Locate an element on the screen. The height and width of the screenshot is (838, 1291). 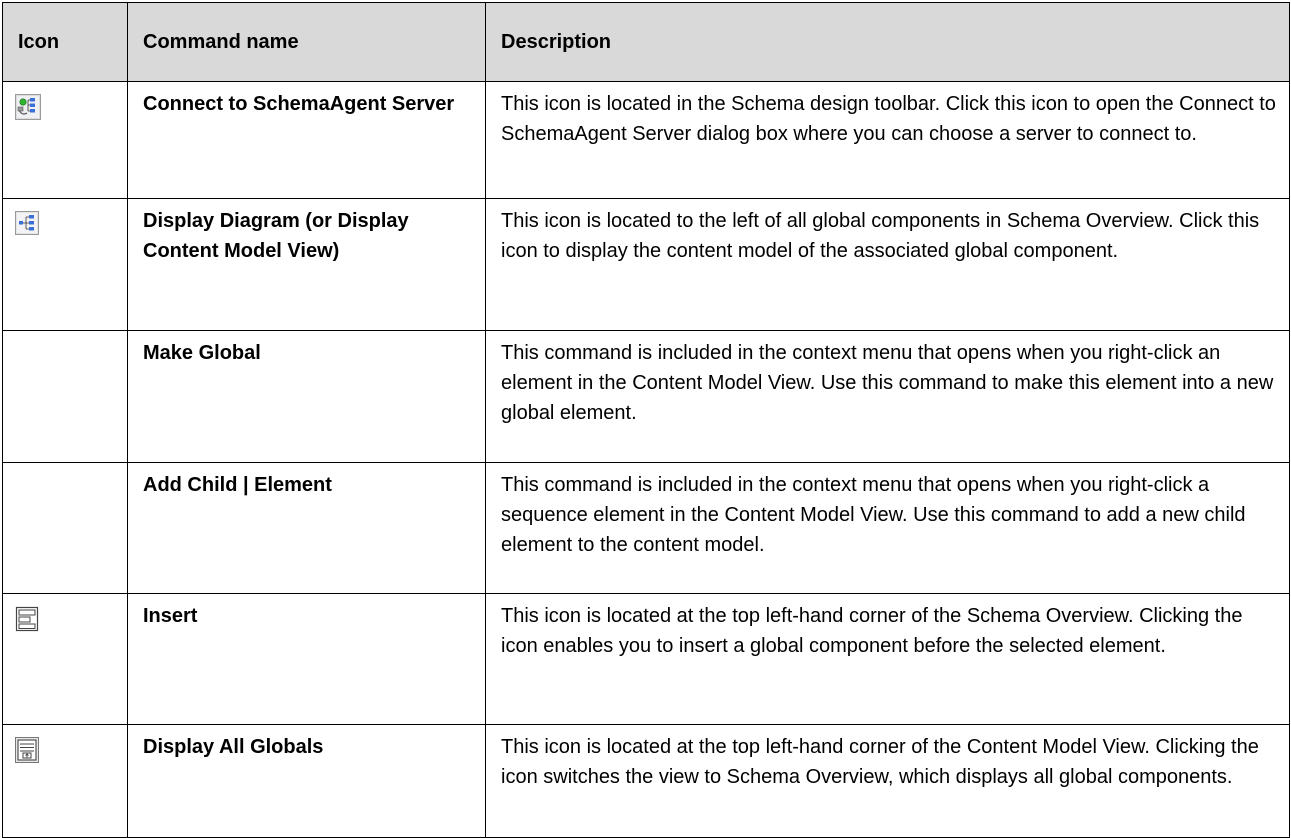
command-name: Insert is located at coordinates (306, 659).